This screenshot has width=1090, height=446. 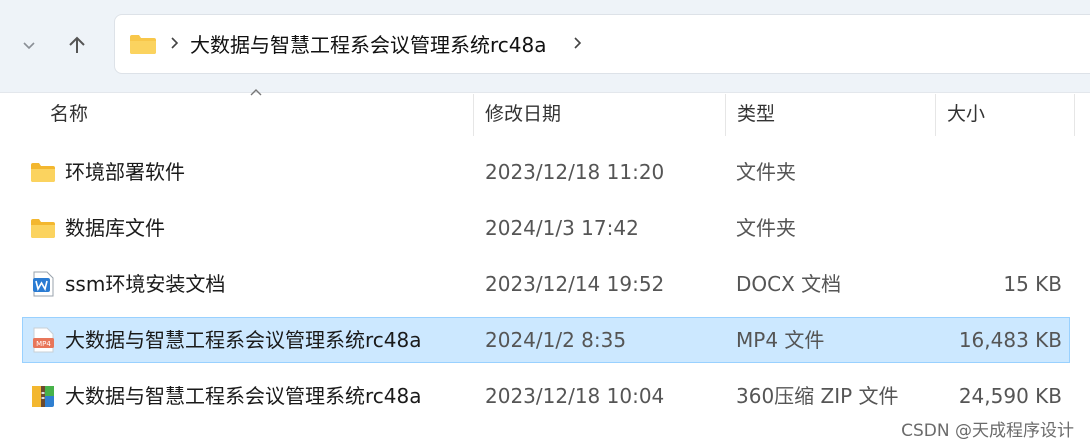 I want to click on up-button, so click(x=77, y=45).